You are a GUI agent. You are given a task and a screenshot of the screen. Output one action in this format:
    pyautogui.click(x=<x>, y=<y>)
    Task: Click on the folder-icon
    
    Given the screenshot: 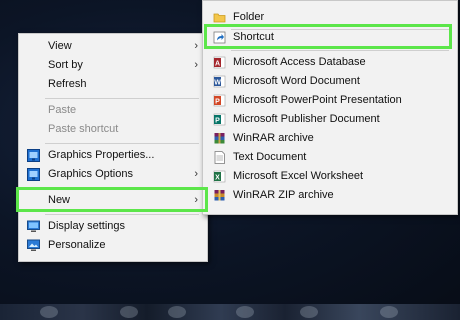 What is the action you would take?
    pyautogui.click(x=219, y=18)
    